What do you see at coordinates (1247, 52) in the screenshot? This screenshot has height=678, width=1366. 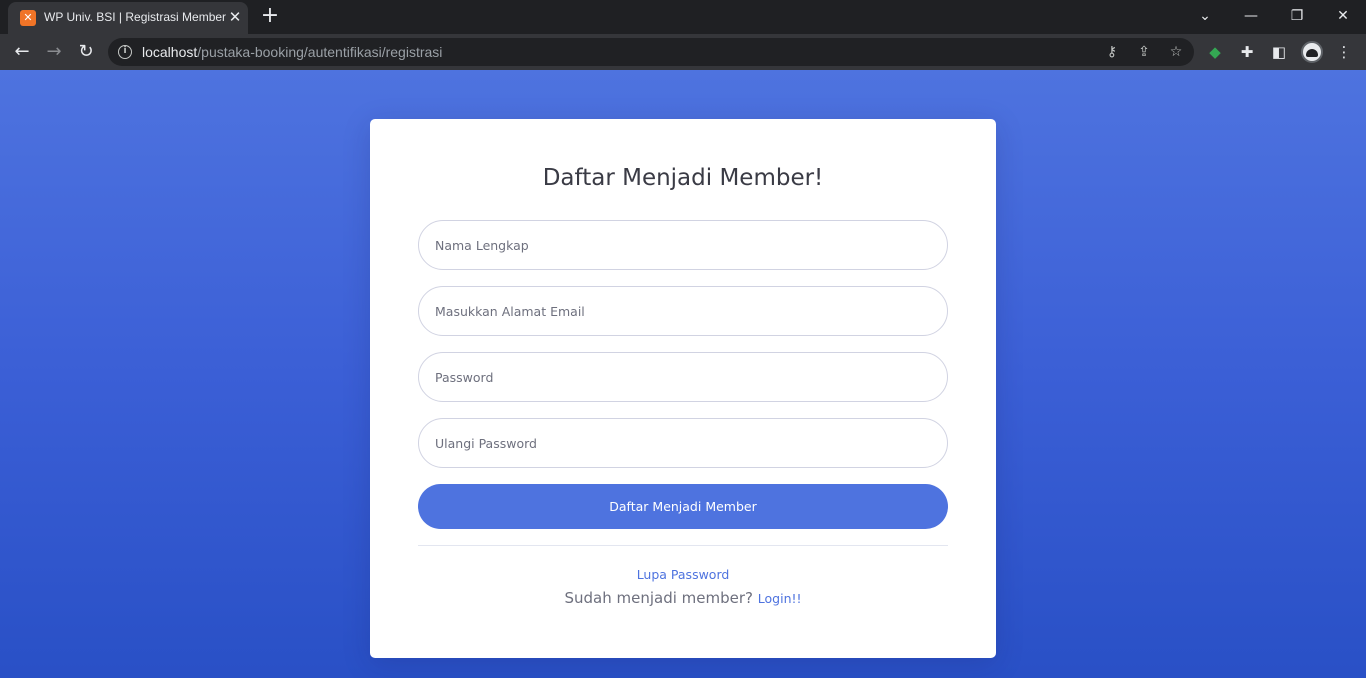 I see `extensions-puzzle-icon: ✚` at bounding box center [1247, 52].